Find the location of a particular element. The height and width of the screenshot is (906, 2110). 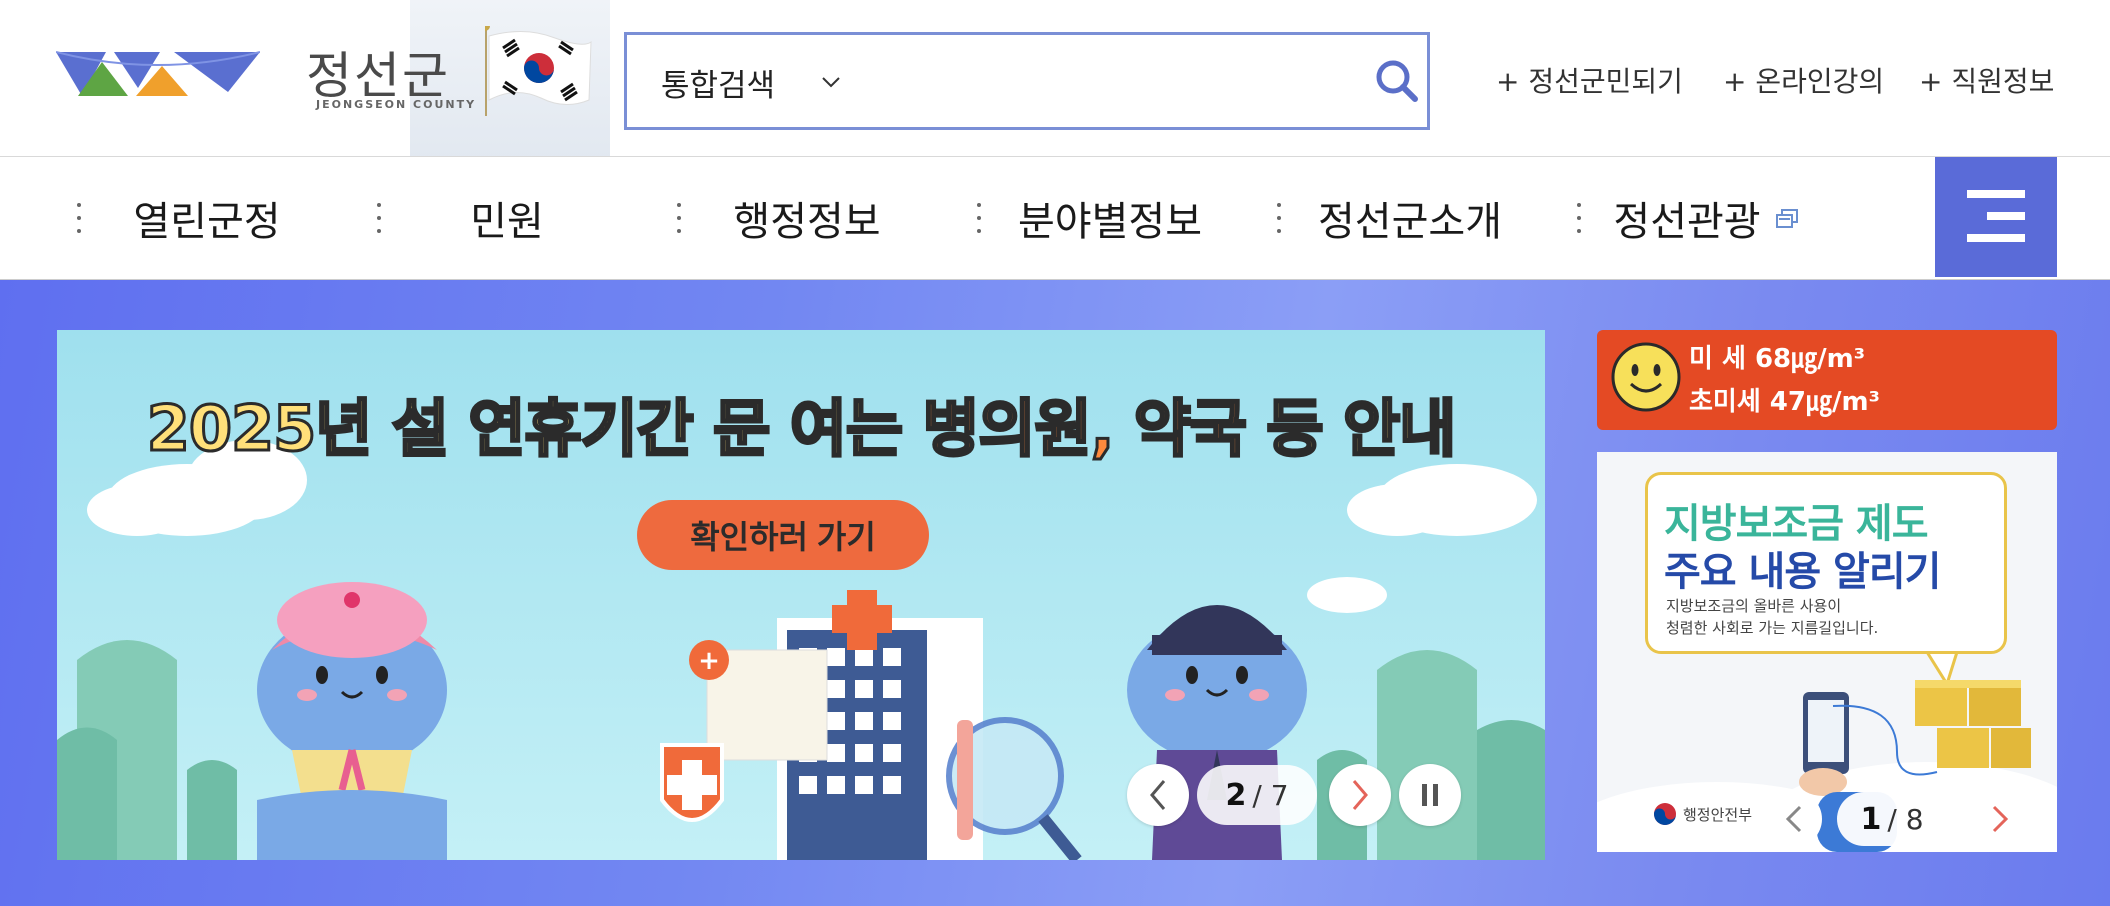

side-banner-desc-2: 청렴한 사회로 가는 지름길입니다. is located at coordinates (1772, 628).